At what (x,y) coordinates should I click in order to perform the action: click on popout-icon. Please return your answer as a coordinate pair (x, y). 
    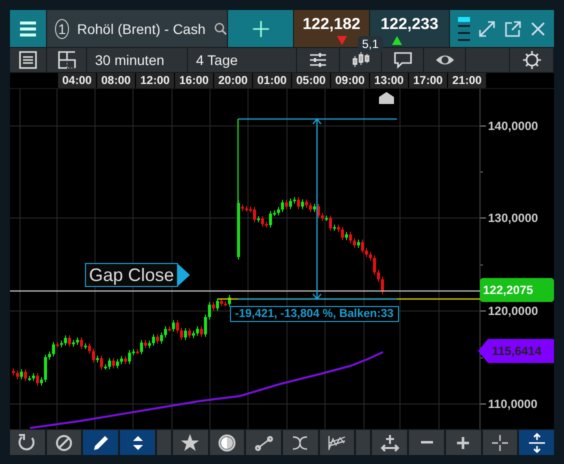
    Looking at the image, I should click on (513, 29).